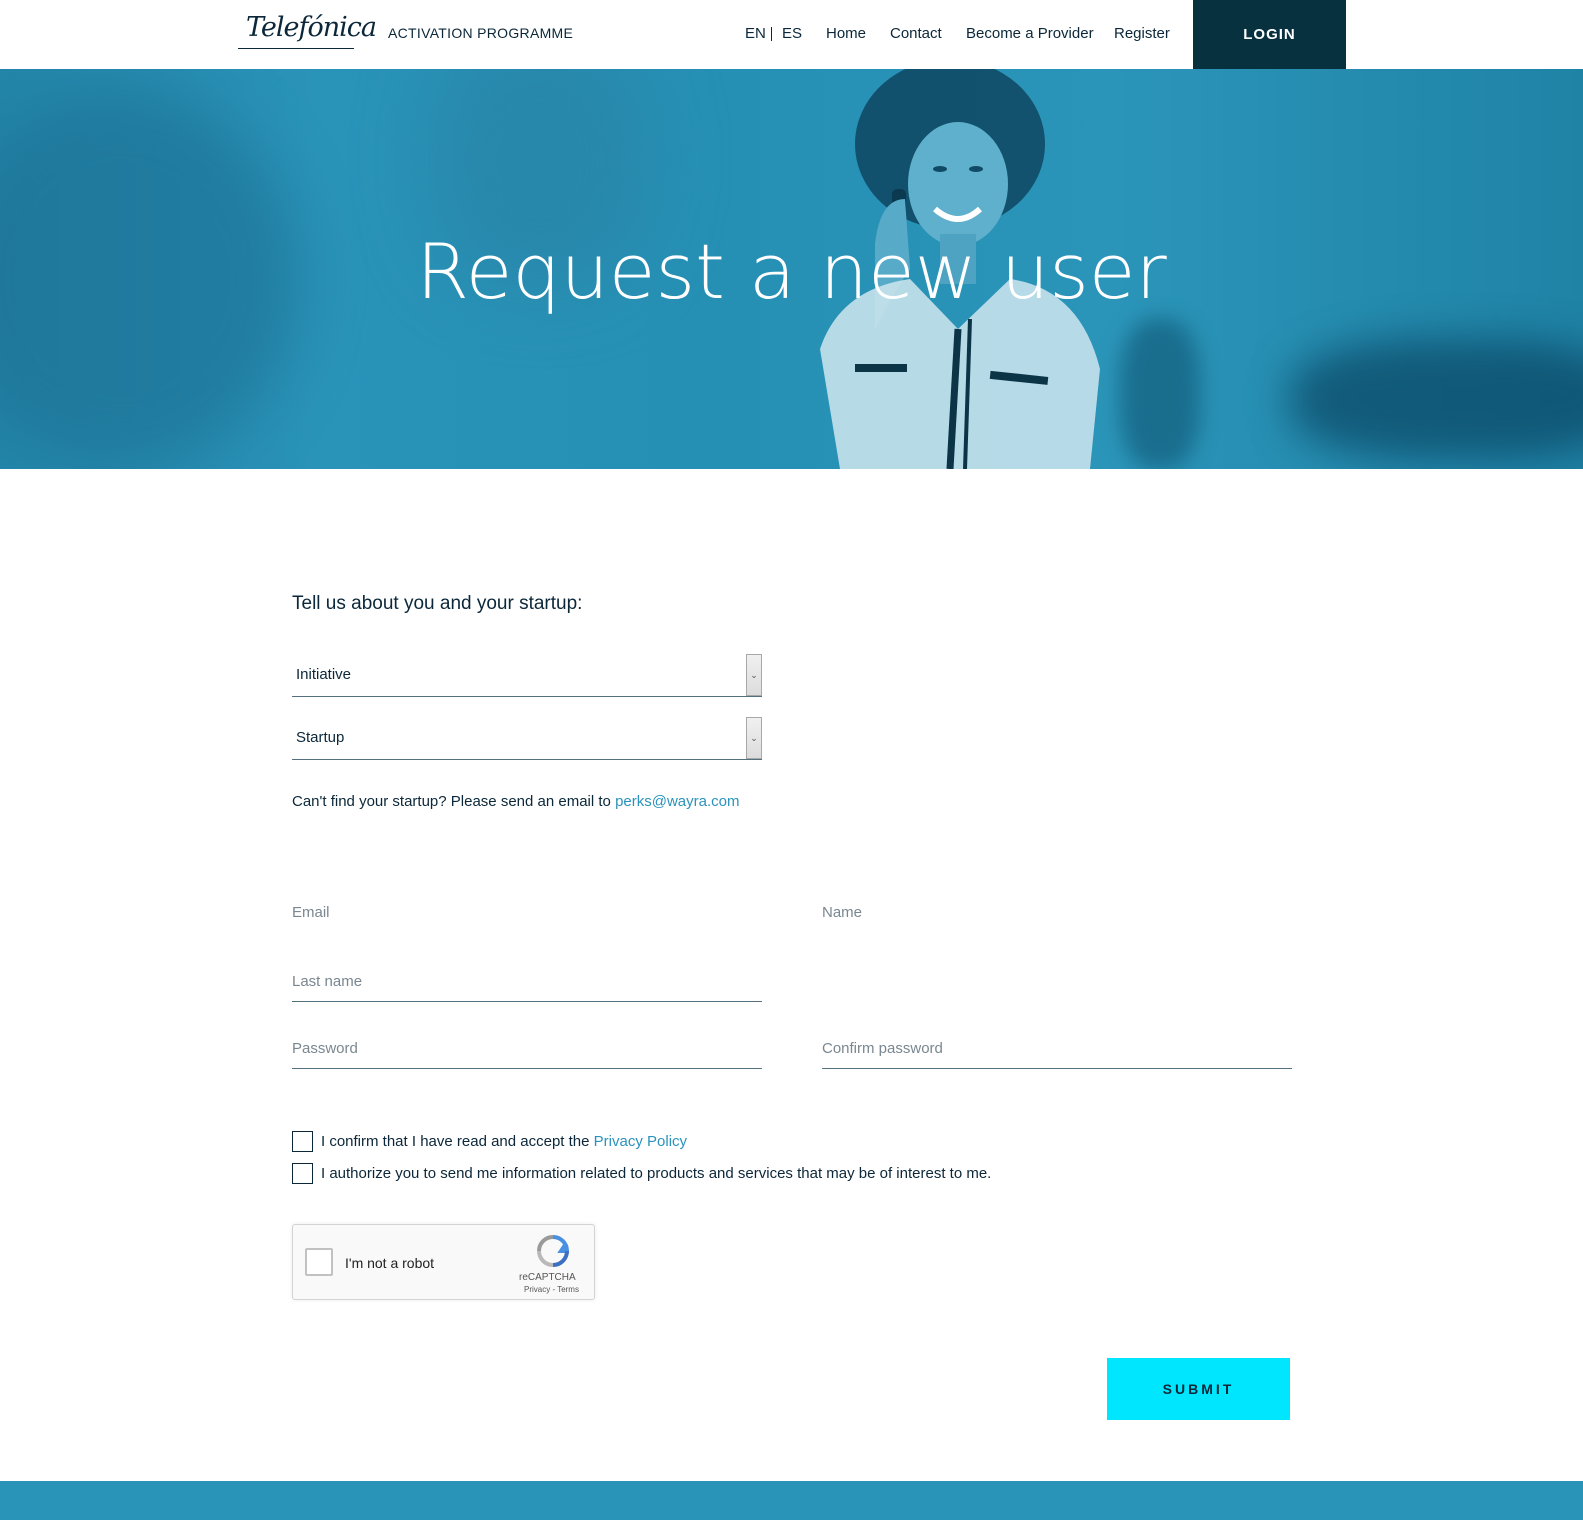 The height and width of the screenshot is (1520, 1583). What do you see at coordinates (319, 1262) in the screenshot?
I see `recaptcha-checkbox` at bounding box center [319, 1262].